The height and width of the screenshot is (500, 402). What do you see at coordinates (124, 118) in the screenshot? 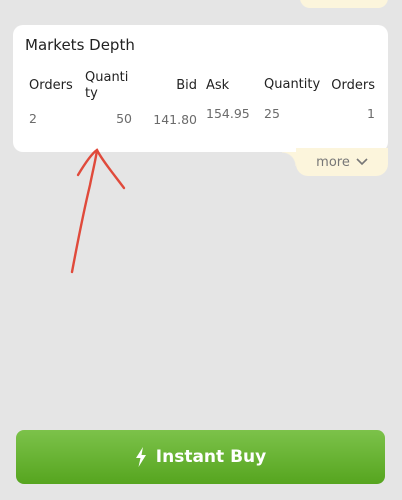
I see `cell-quantity-left: 50` at bounding box center [124, 118].